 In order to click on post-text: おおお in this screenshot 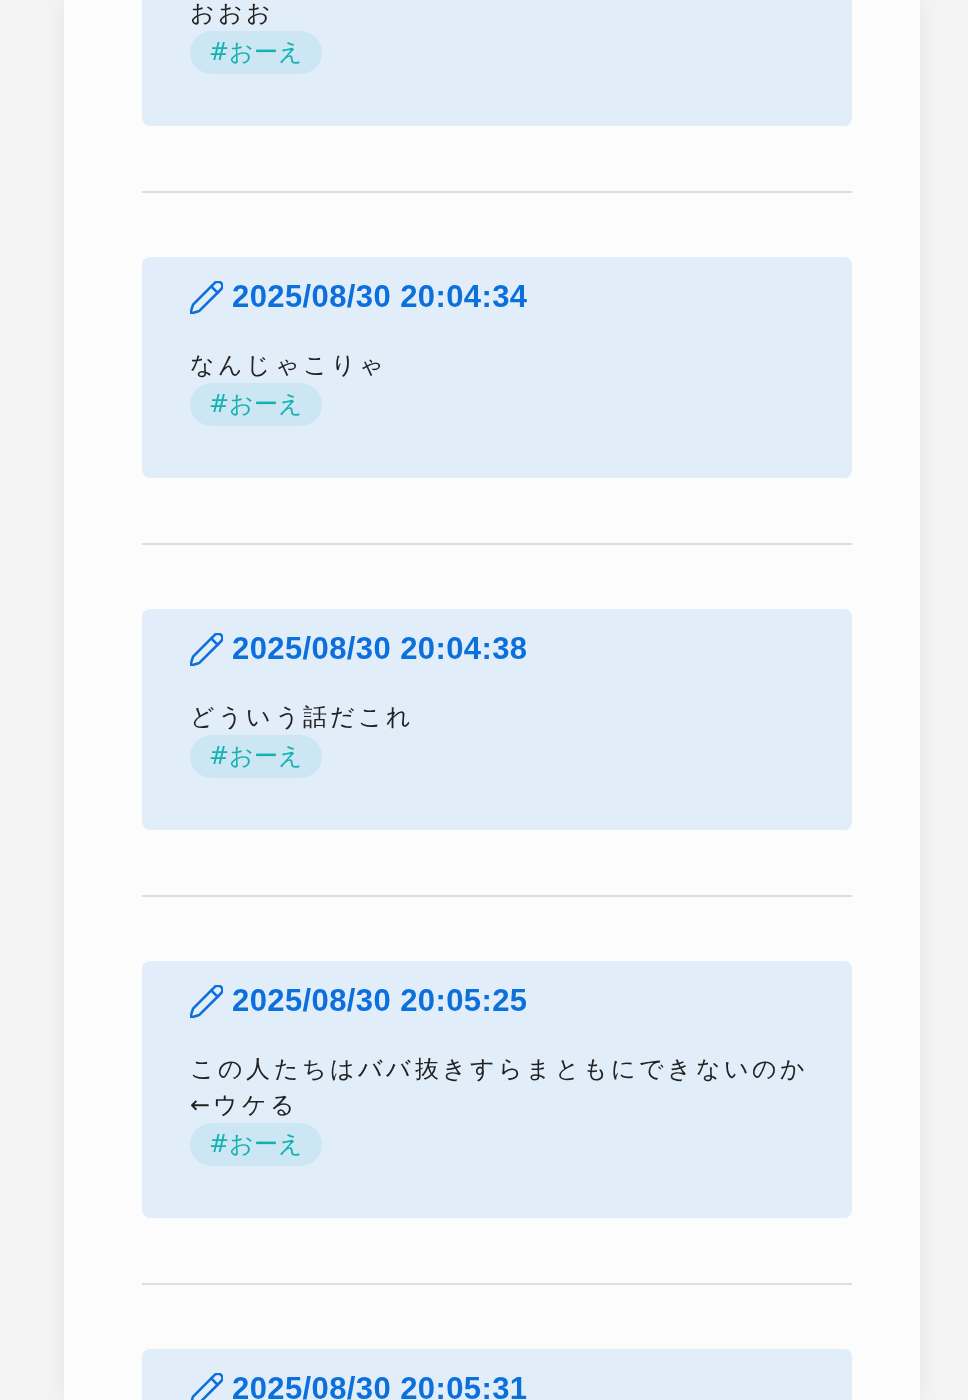, I will do `click(233, 14)`.